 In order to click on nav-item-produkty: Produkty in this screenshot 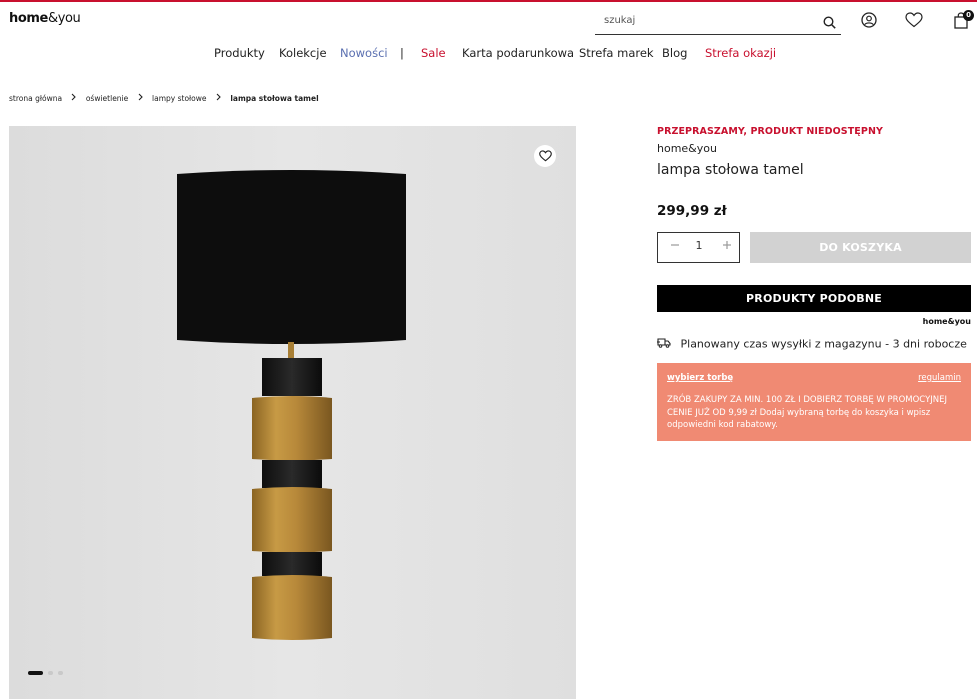, I will do `click(239, 53)`.